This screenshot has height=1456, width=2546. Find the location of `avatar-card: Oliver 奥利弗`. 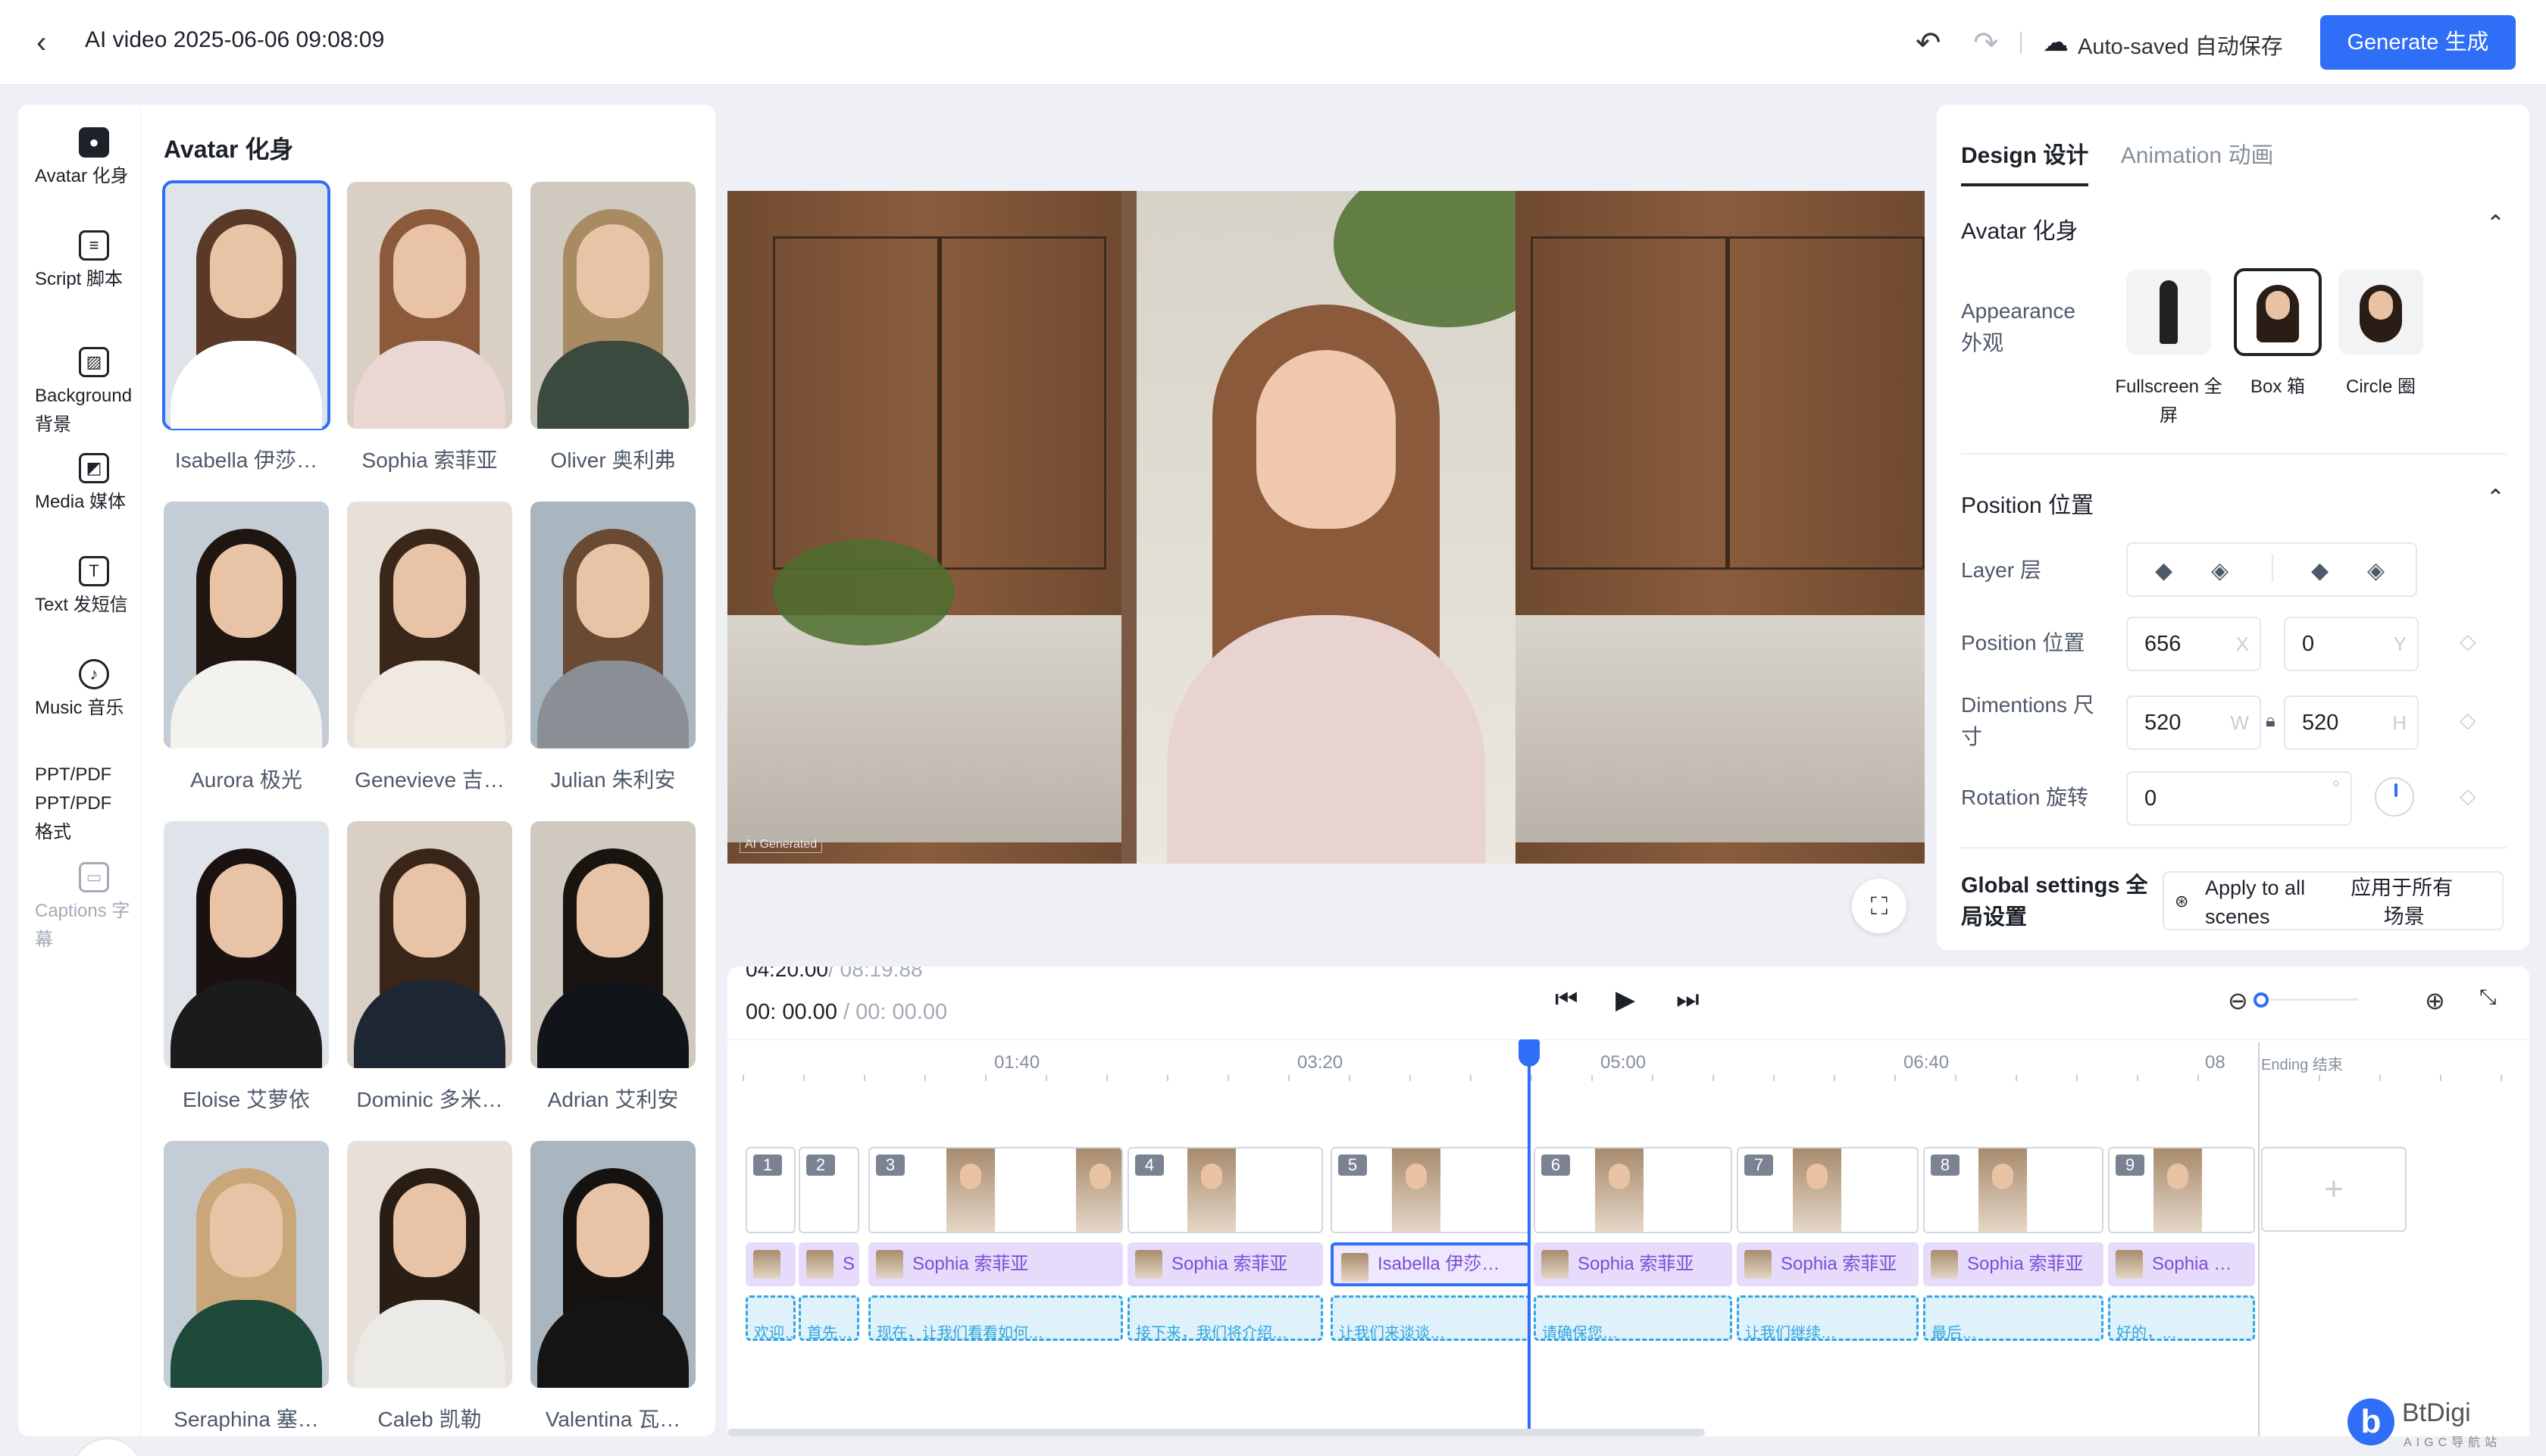

avatar-card: Oliver 奥利弗 is located at coordinates (613, 328).